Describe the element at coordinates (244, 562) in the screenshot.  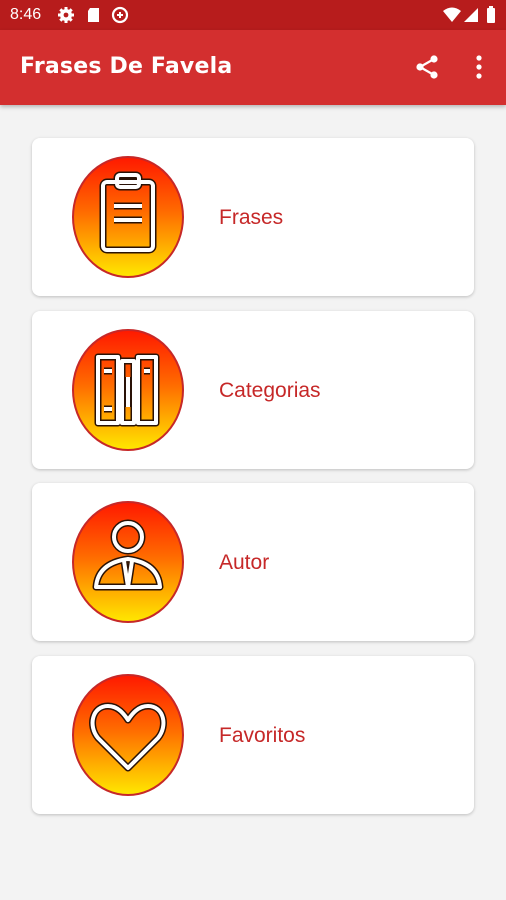
I see `menu-label-autor: Autor` at that location.